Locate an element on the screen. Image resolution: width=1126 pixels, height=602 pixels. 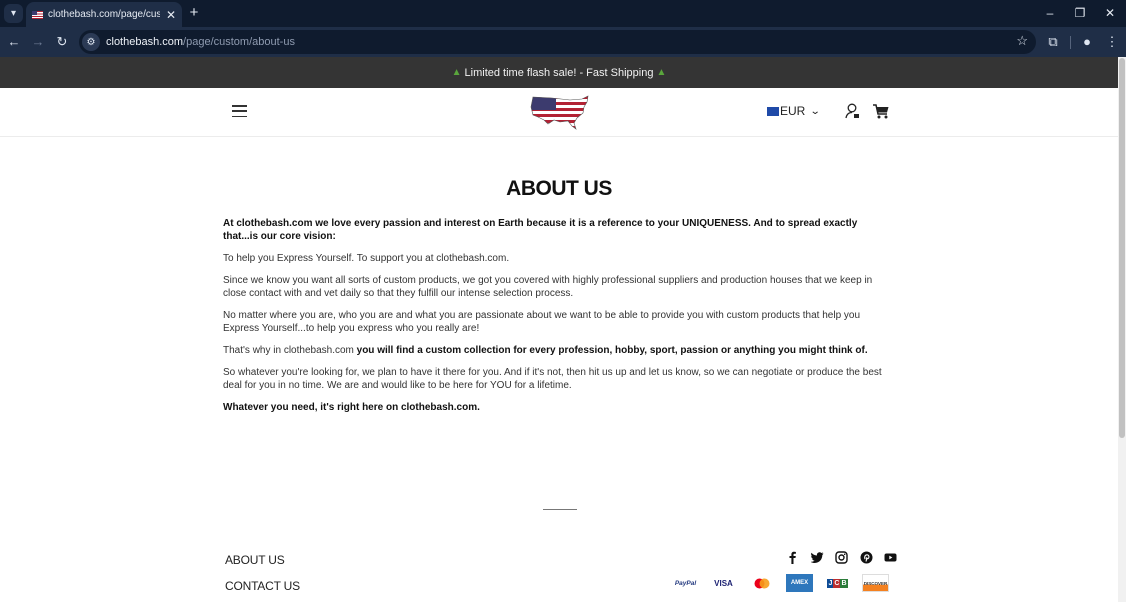
back-button: ← is located at coordinates (14, 42).